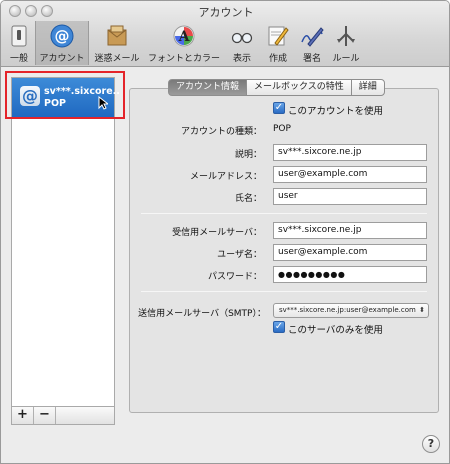 The width and height of the screenshot is (450, 464). What do you see at coordinates (282, 129) in the screenshot?
I see `account-type-value: POP` at bounding box center [282, 129].